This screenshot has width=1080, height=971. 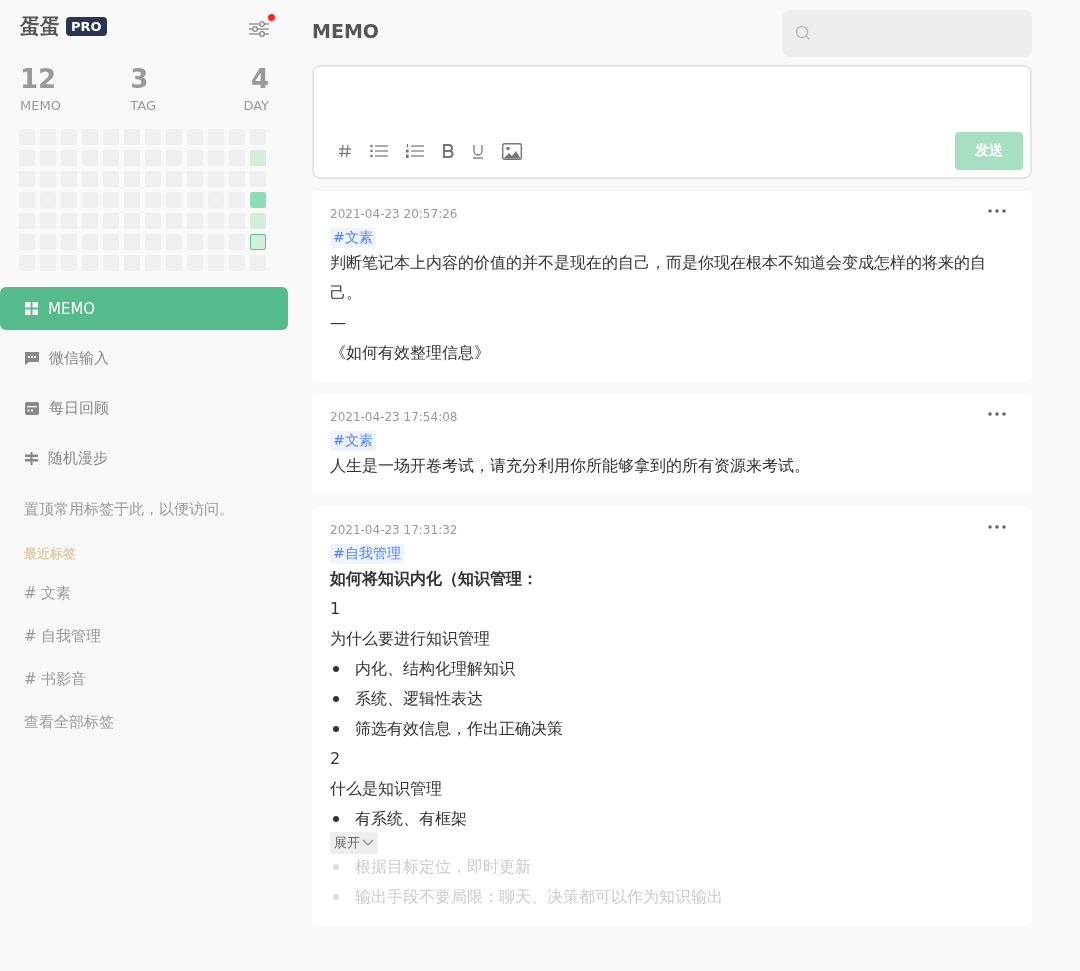 What do you see at coordinates (156, 636) in the screenshot?
I see `tag-link: # 自我管理` at bounding box center [156, 636].